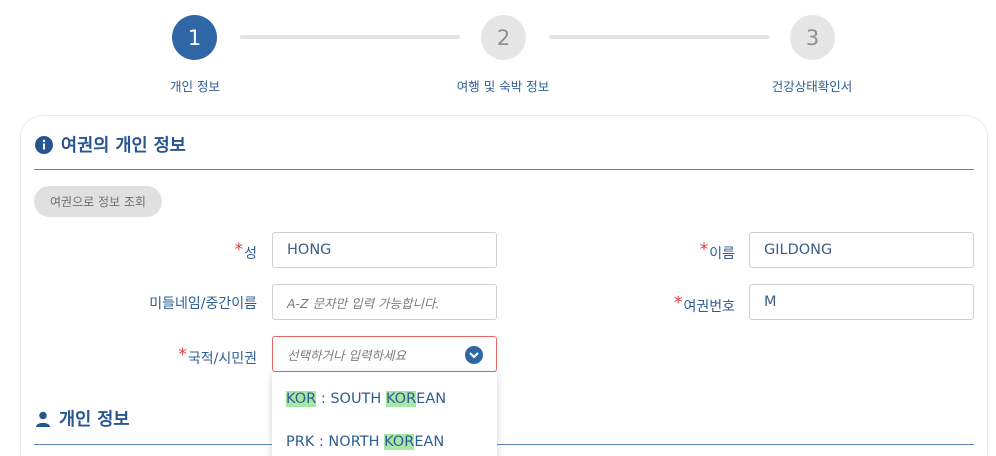  I want to click on passport-number-label: *여권번호, so click(704, 304).